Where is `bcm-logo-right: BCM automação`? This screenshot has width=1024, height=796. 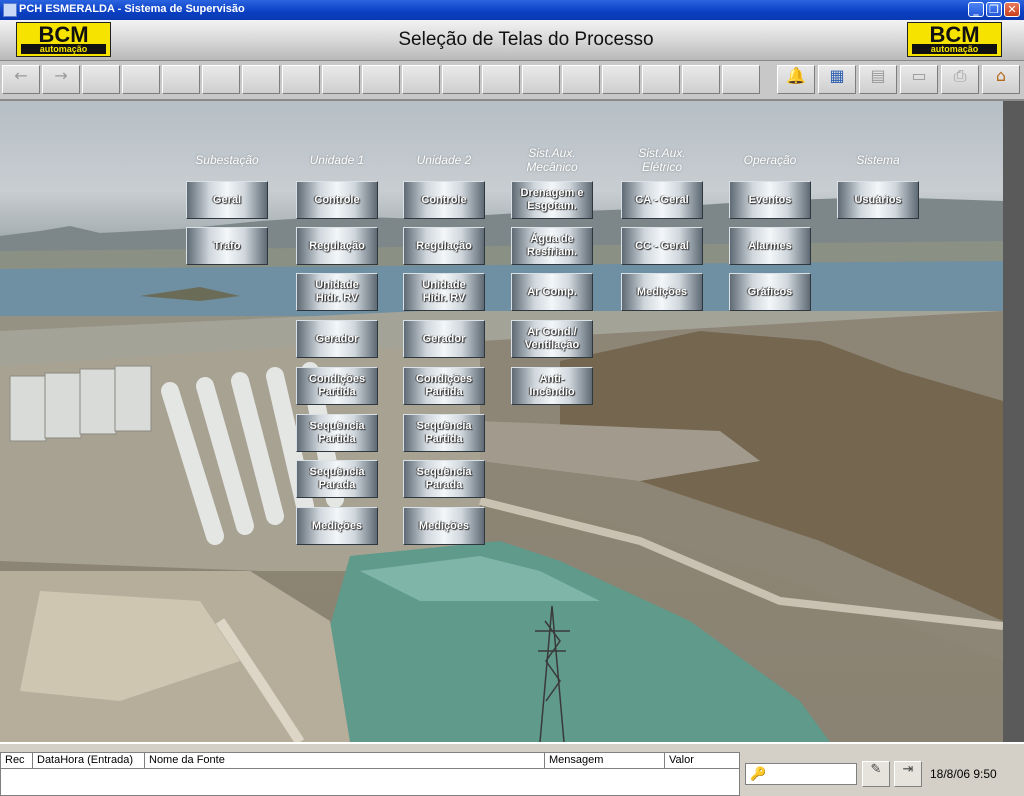
bcm-logo-right: BCM automação is located at coordinates (954, 39).